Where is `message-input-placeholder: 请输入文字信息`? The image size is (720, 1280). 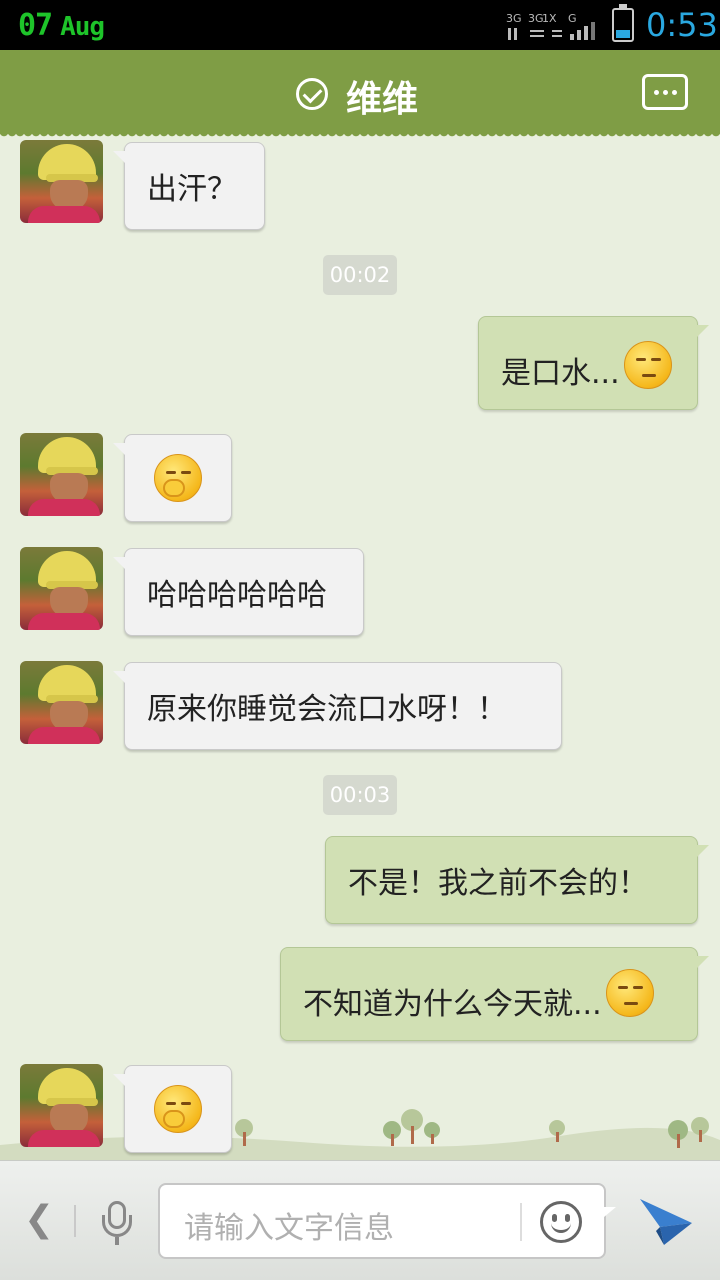 message-input-placeholder: 请输入文字信息 is located at coordinates (289, 1228).